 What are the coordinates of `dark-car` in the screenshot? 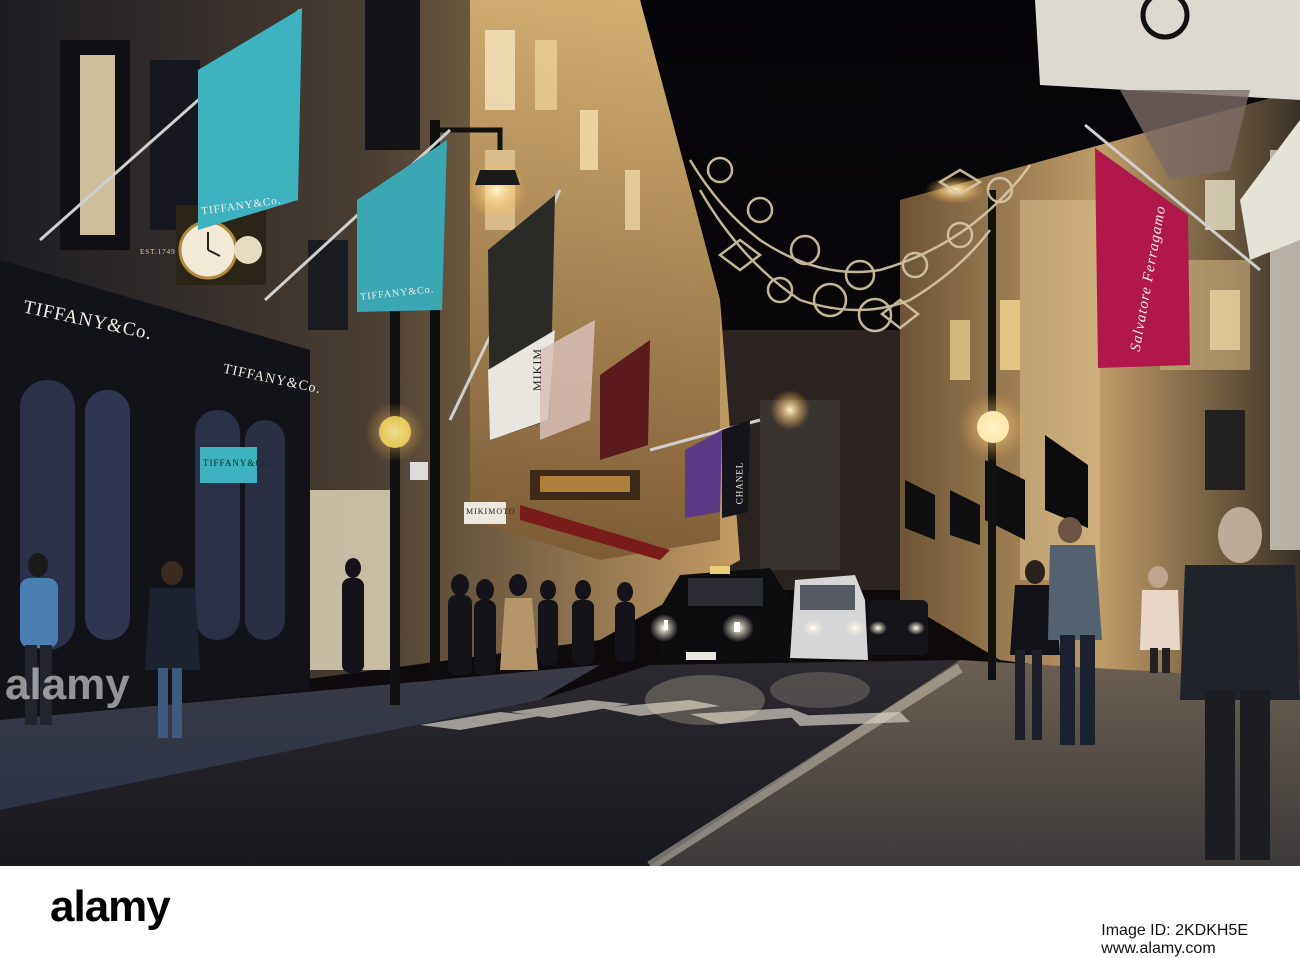 It's located at (898, 627).